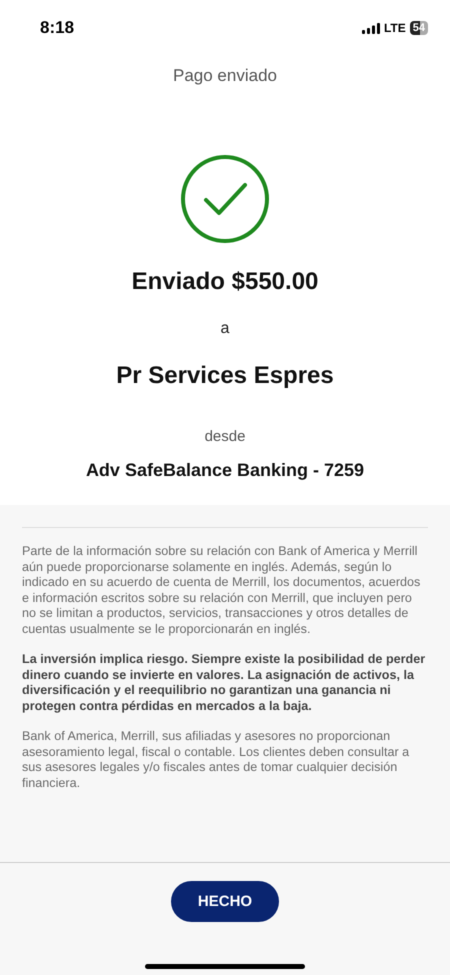  What do you see at coordinates (225, 436) in the screenshot?
I see `from-label: desde` at bounding box center [225, 436].